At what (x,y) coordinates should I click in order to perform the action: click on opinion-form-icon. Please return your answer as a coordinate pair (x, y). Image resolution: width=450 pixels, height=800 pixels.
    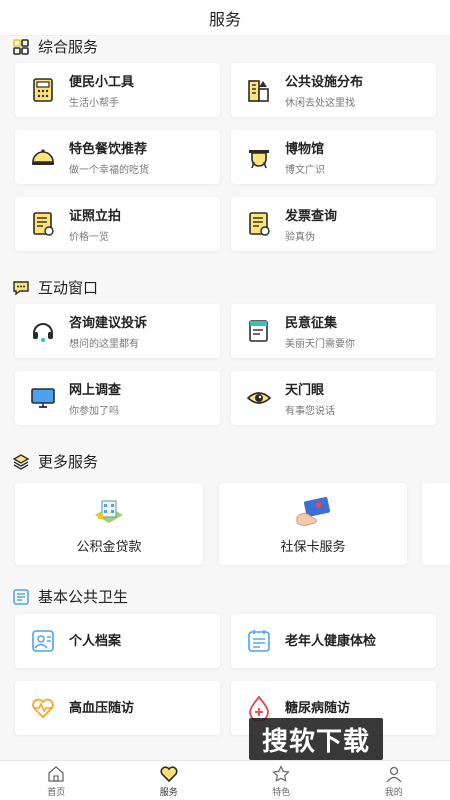
    Looking at the image, I should click on (259, 331).